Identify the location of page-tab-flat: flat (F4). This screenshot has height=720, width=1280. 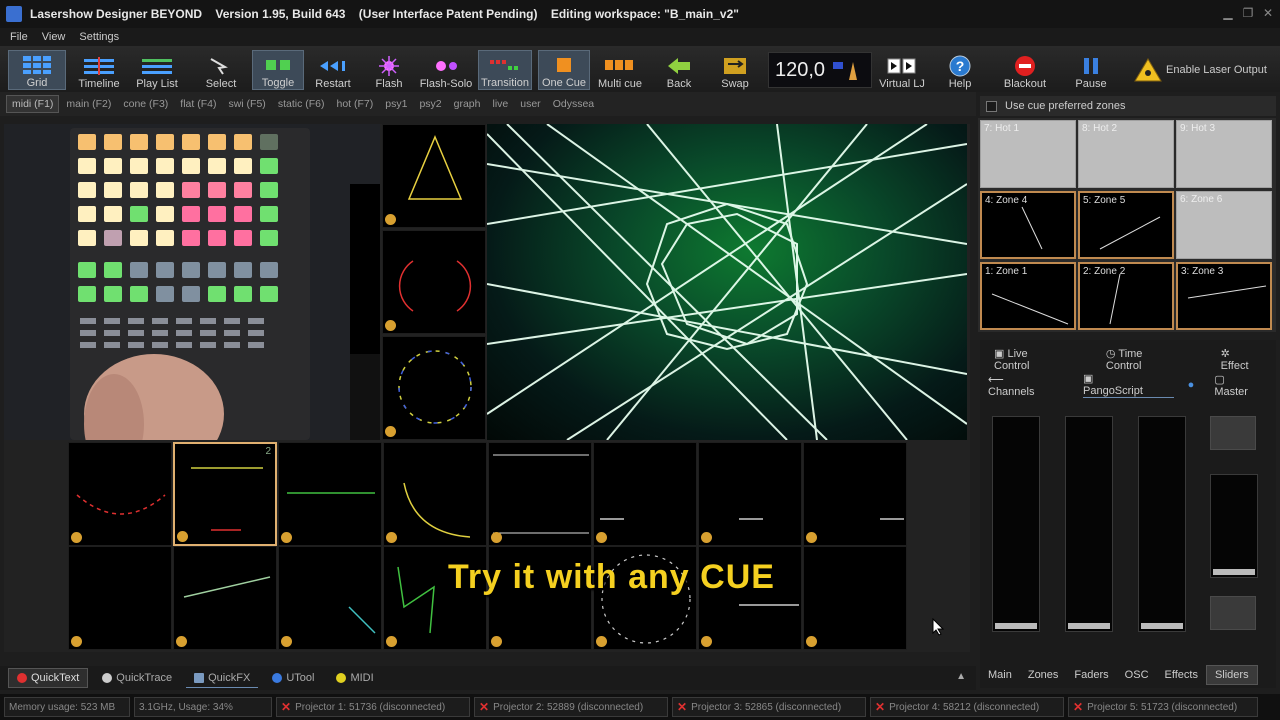
(198, 104).